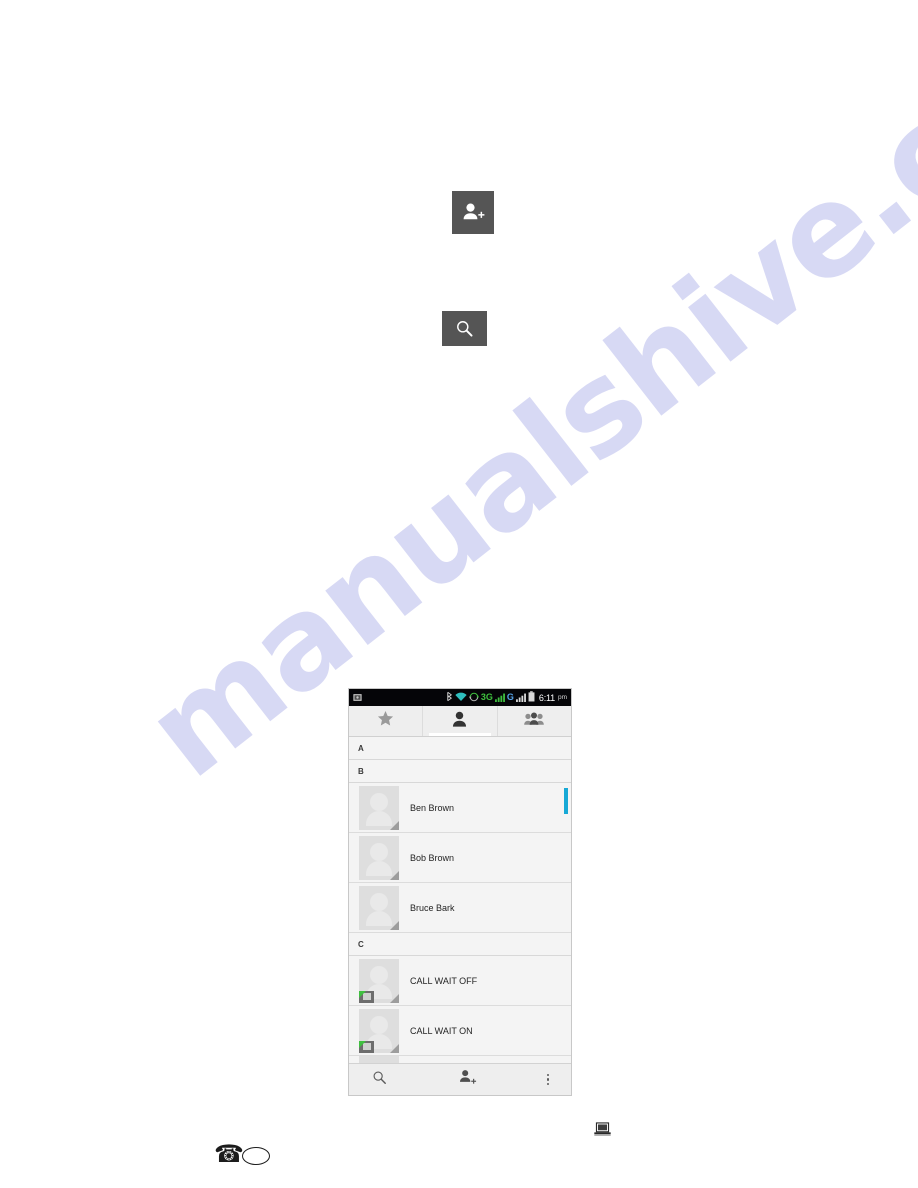  I want to click on contact-name: Ben Brown, so click(432, 807).